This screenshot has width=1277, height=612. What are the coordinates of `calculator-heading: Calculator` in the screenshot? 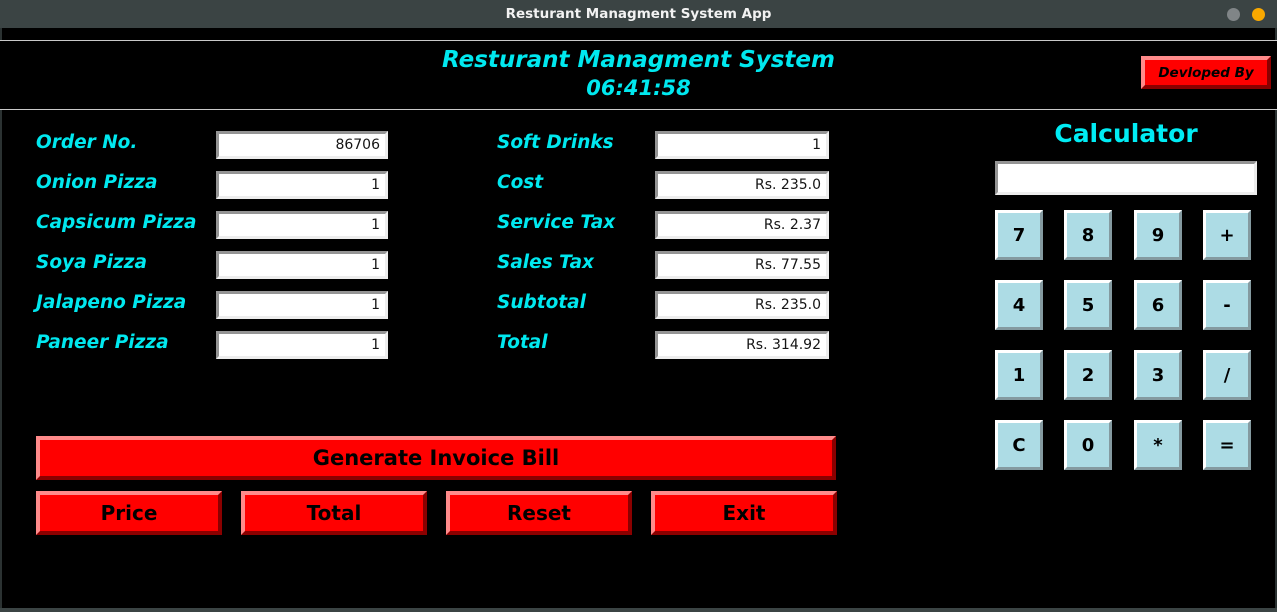 It's located at (1126, 133).